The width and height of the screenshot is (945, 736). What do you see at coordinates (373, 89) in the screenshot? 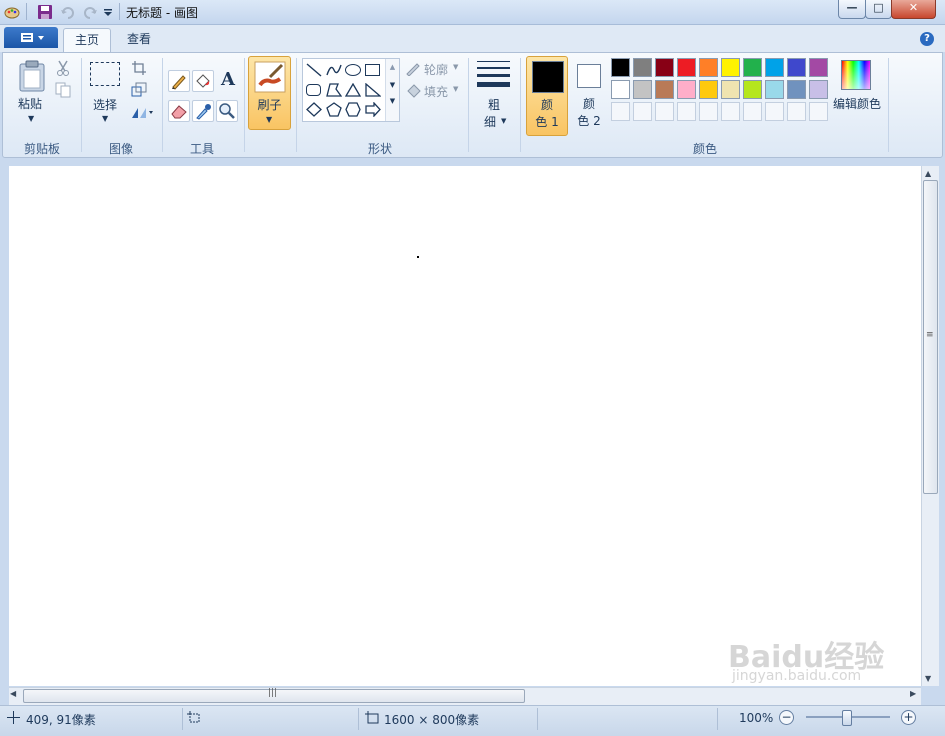
I see `right-triangle-shape-icon` at bounding box center [373, 89].